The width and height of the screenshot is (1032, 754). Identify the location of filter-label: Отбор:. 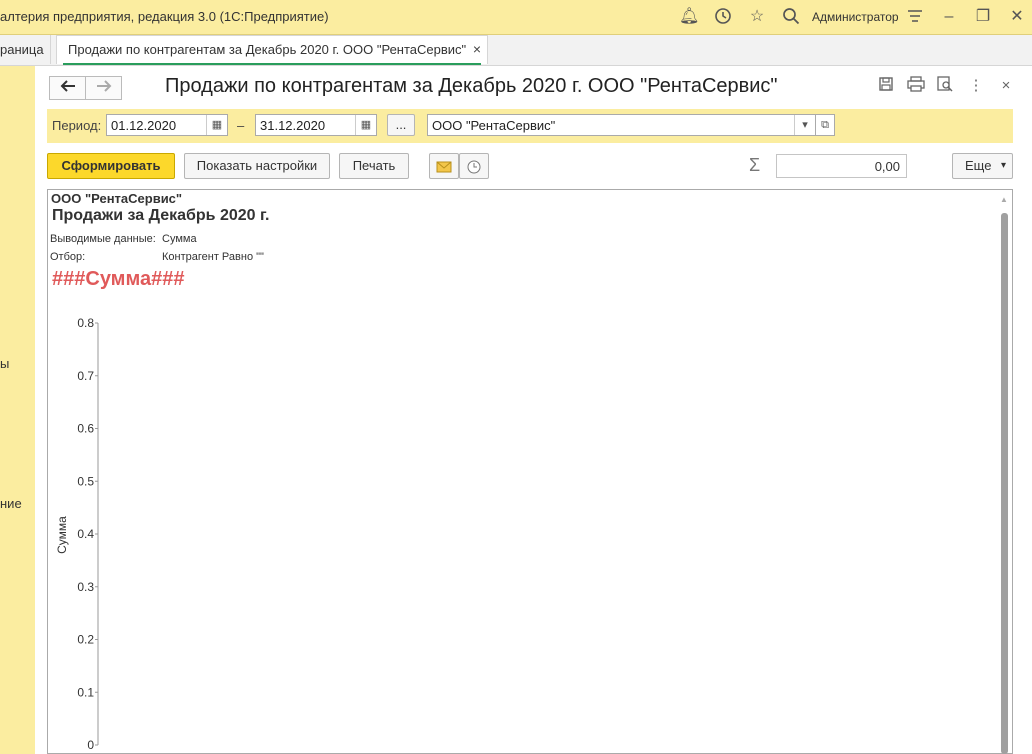
(68, 257).